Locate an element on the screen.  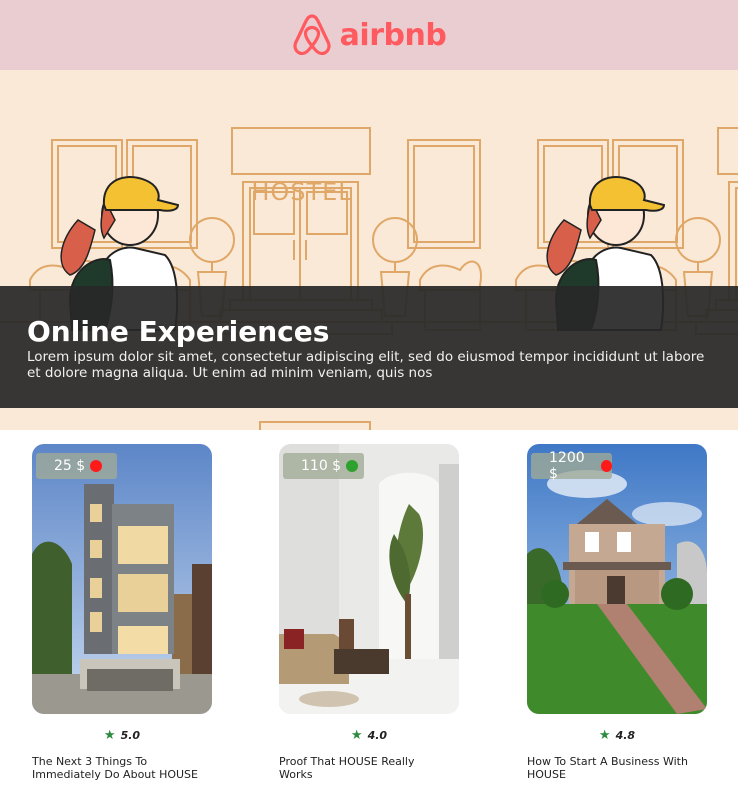
site-header: airbnb is located at coordinates (369, 35).